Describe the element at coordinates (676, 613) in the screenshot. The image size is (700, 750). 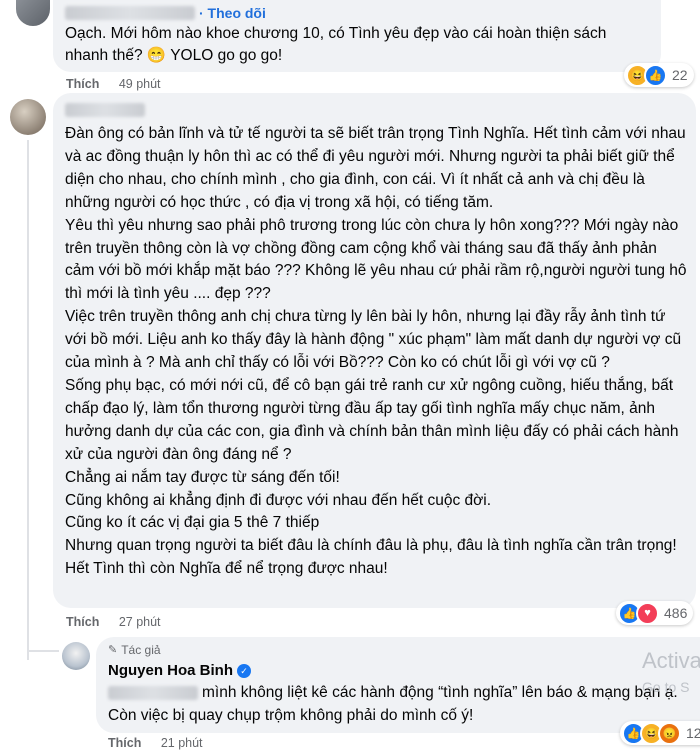
I see `reaction-count: 486` at that location.